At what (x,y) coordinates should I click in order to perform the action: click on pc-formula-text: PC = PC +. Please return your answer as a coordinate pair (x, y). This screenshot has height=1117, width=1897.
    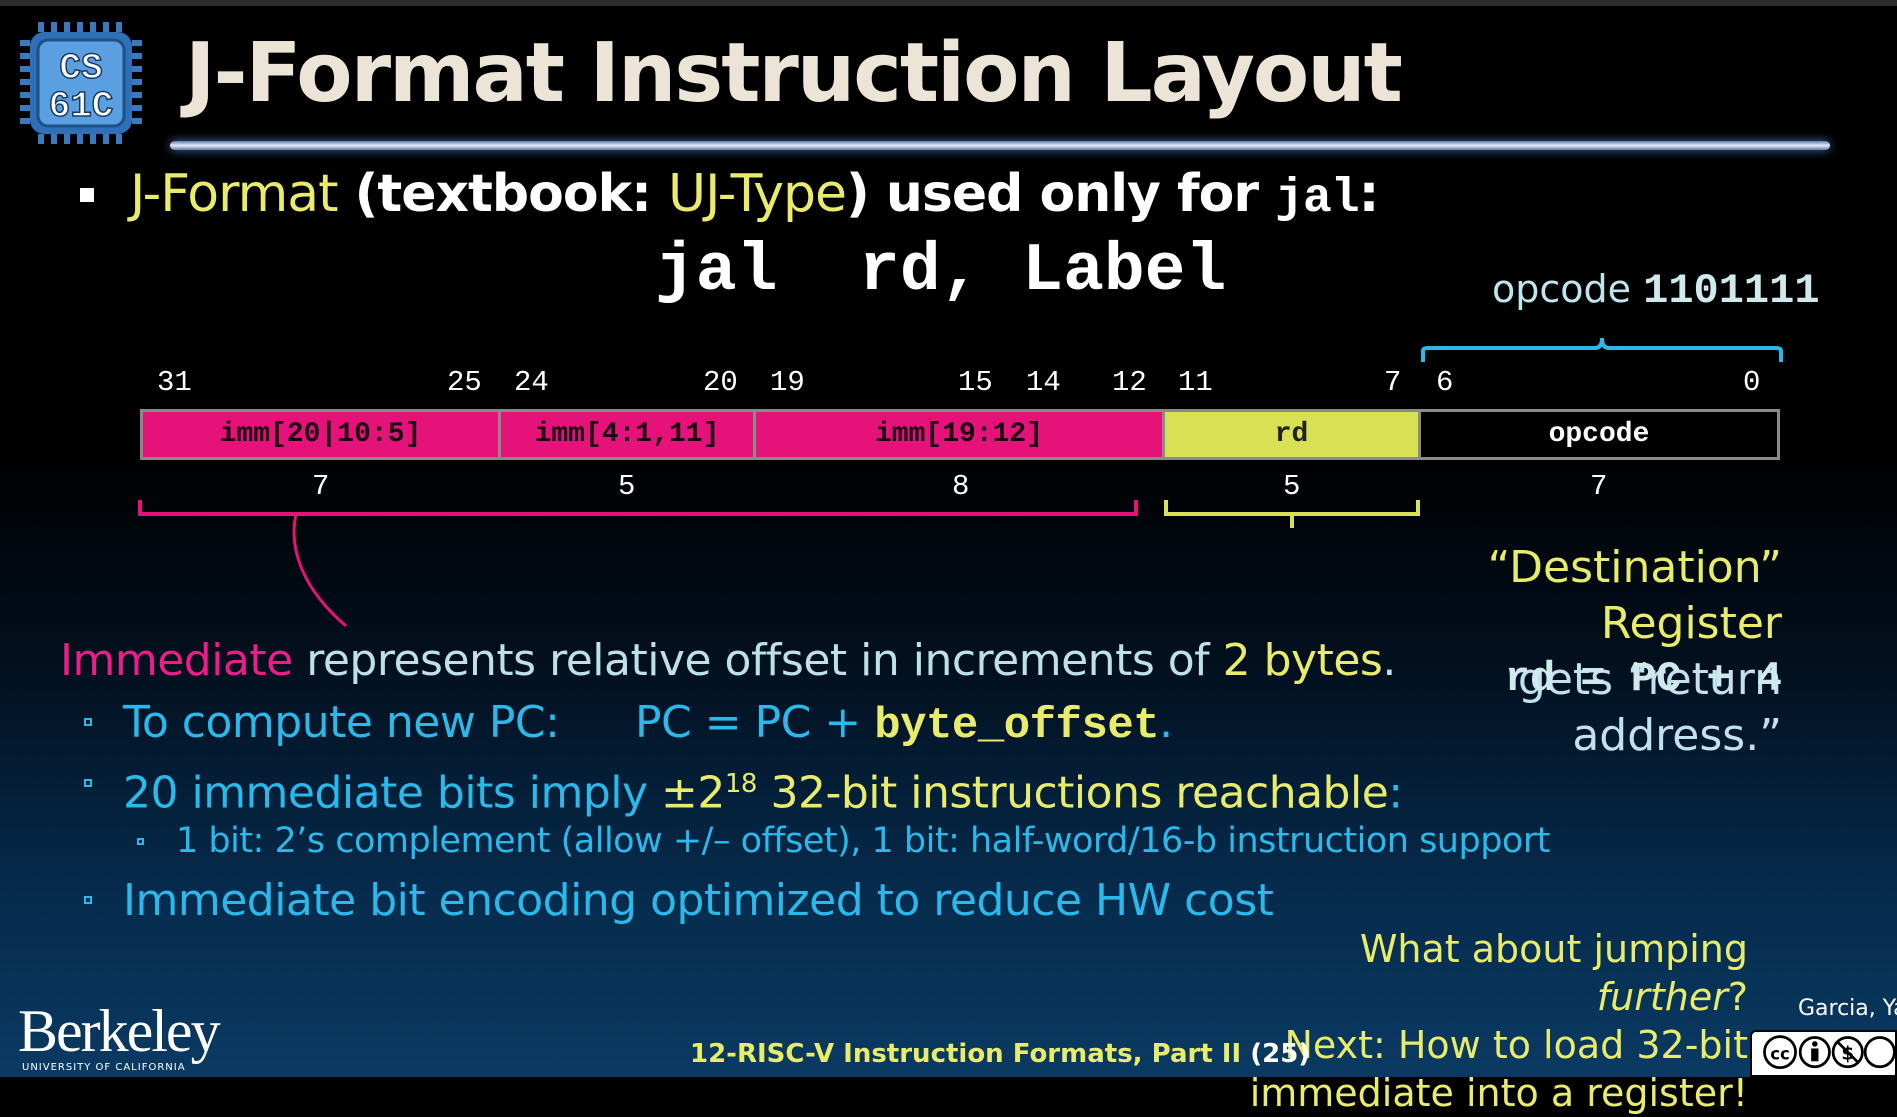
    Looking at the image, I should click on (755, 722).